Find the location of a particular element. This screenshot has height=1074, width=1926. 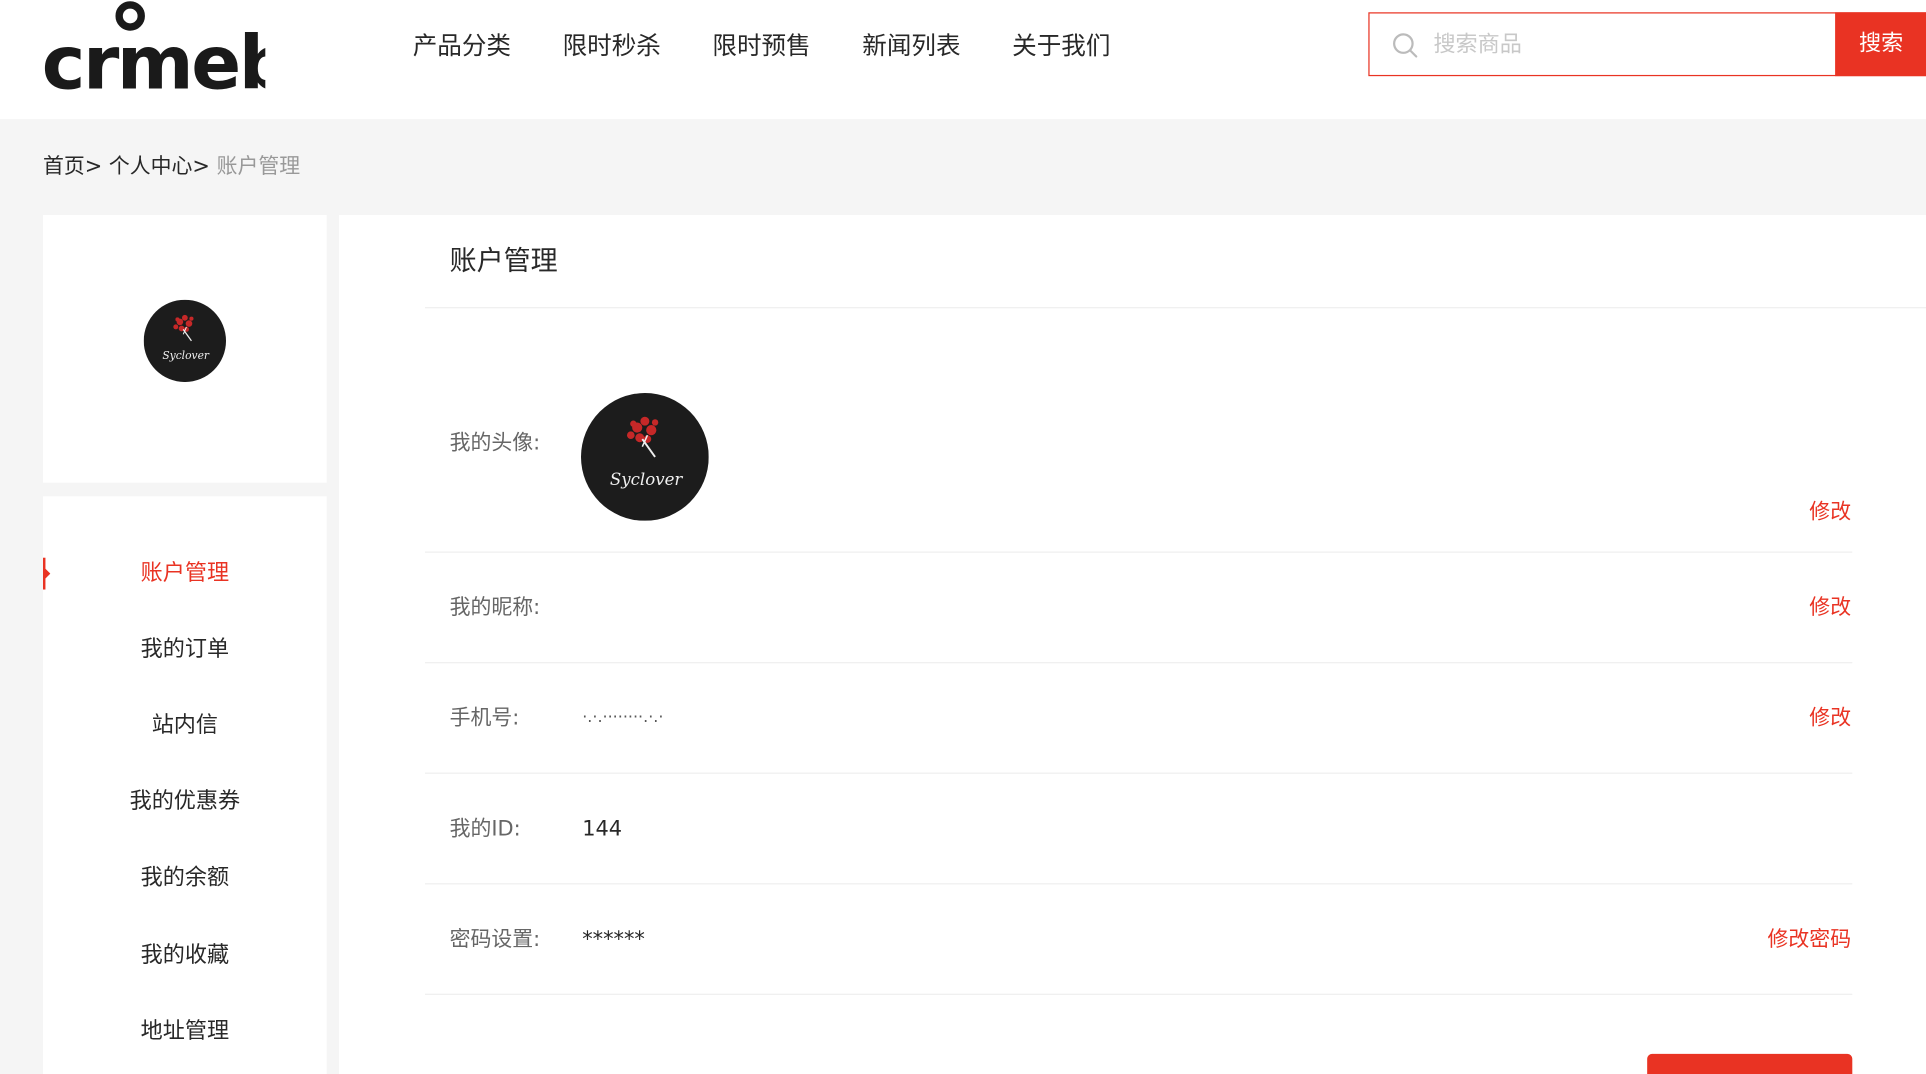

sidebar-item-orders: 我的订单 is located at coordinates (185, 649).